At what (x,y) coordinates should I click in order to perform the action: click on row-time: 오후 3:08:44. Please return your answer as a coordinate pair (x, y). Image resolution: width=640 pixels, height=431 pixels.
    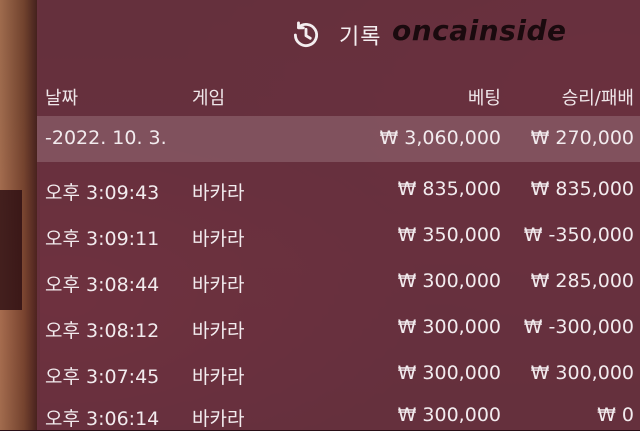
    Looking at the image, I should click on (102, 285).